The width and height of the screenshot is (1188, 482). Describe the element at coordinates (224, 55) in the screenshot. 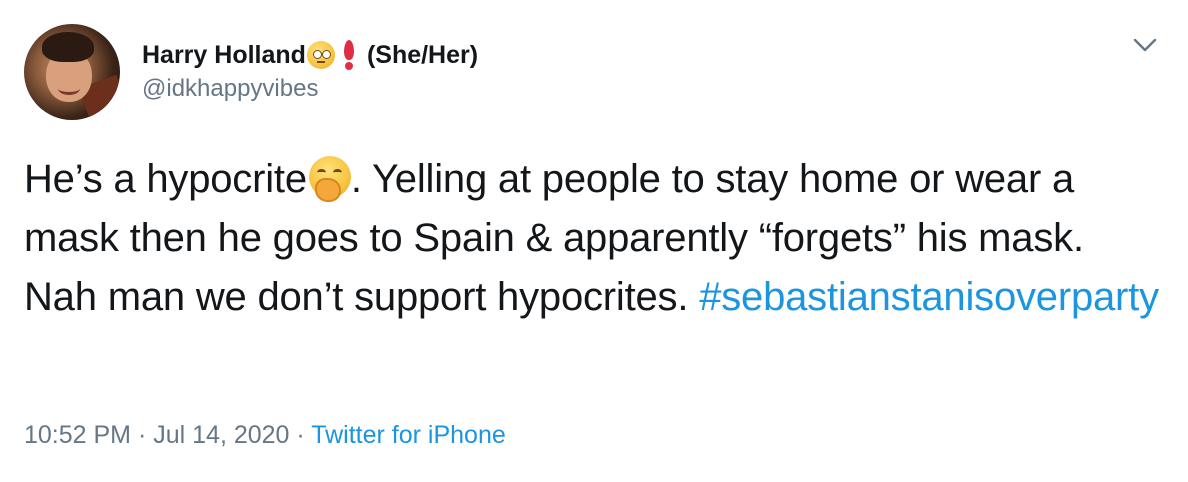

I see `author-name-text: Harry Holland` at that location.